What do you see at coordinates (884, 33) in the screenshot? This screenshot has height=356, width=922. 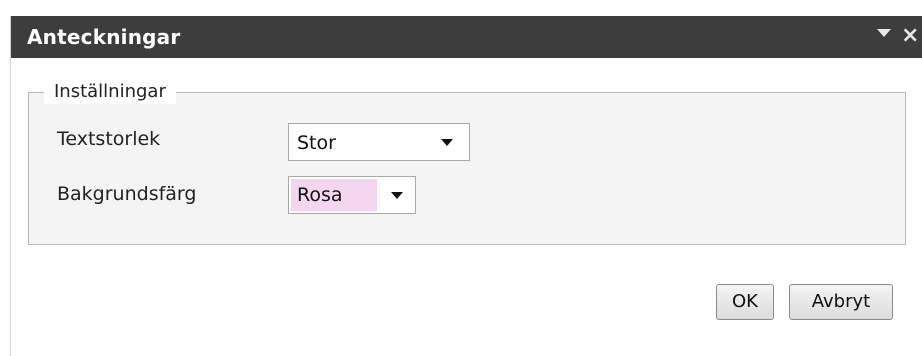 I see `chevron-down-icon` at bounding box center [884, 33].